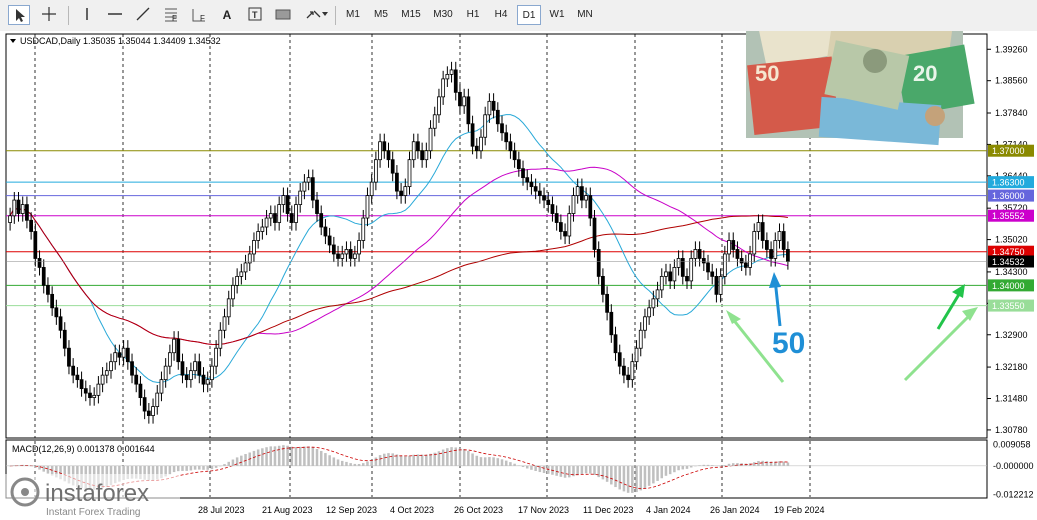 This screenshot has height=520, width=1037. I want to click on rectangle-icon, so click(283, 15).